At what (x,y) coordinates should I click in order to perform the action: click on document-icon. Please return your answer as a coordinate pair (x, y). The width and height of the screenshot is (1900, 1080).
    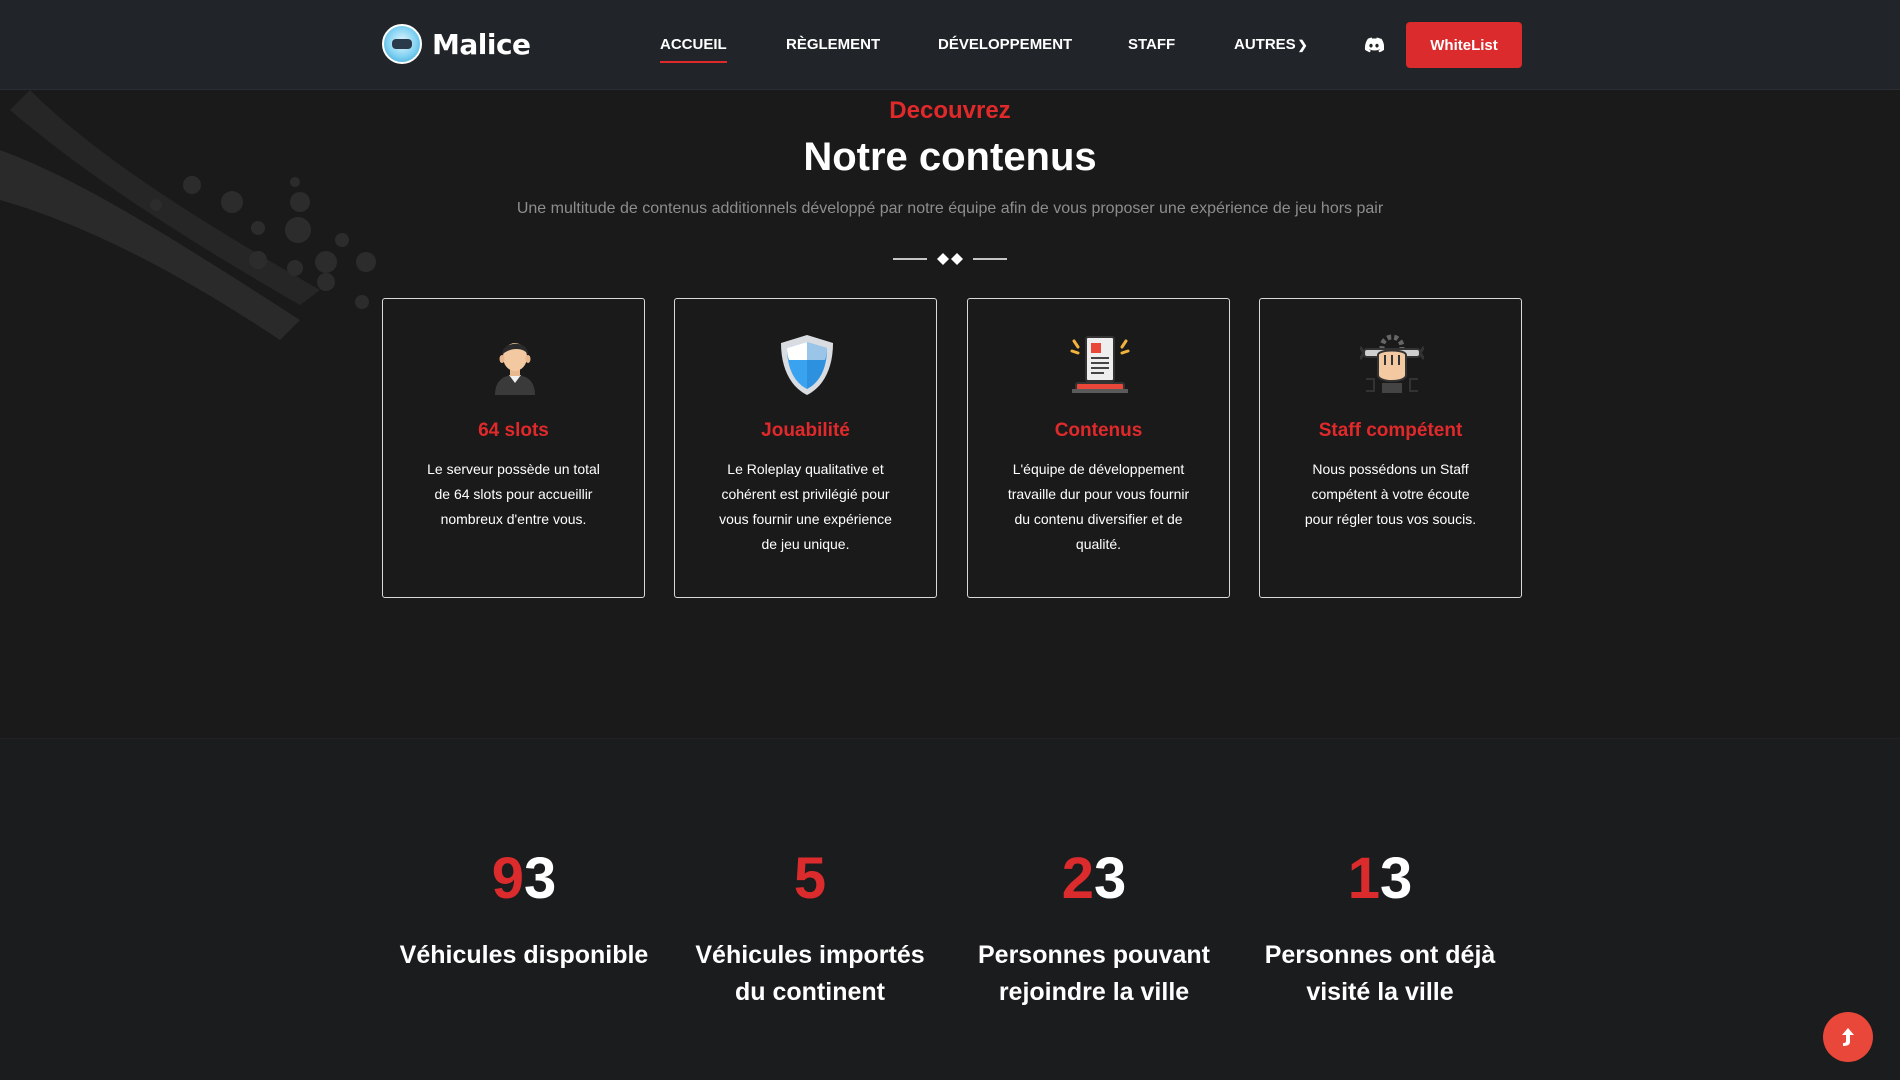
    Looking at the image, I should click on (1100, 364).